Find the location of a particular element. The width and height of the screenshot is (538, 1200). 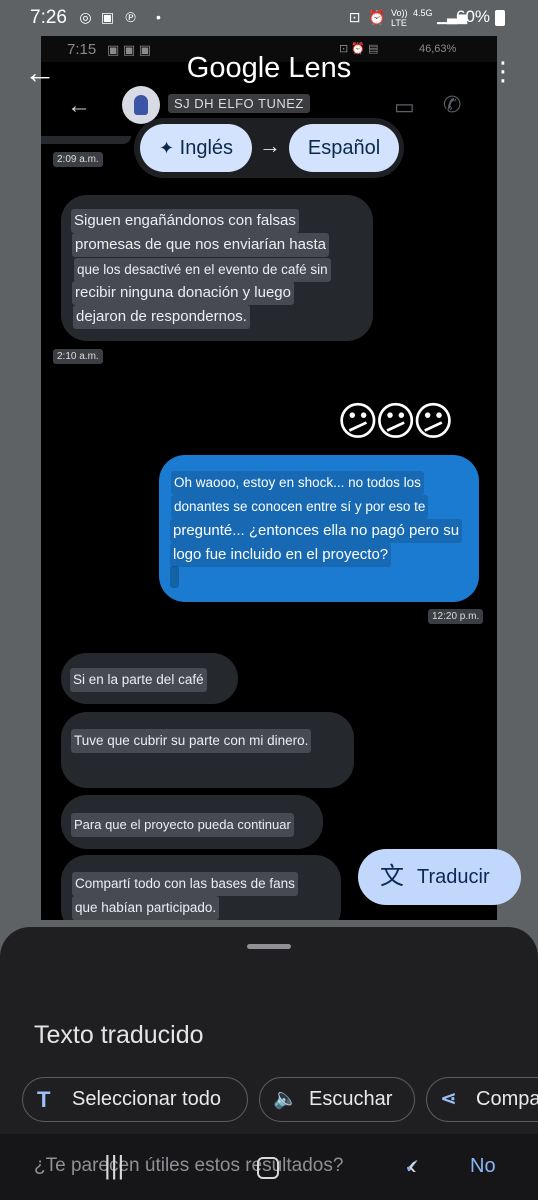

translate-button: 文 Traducir is located at coordinates (439, 877).